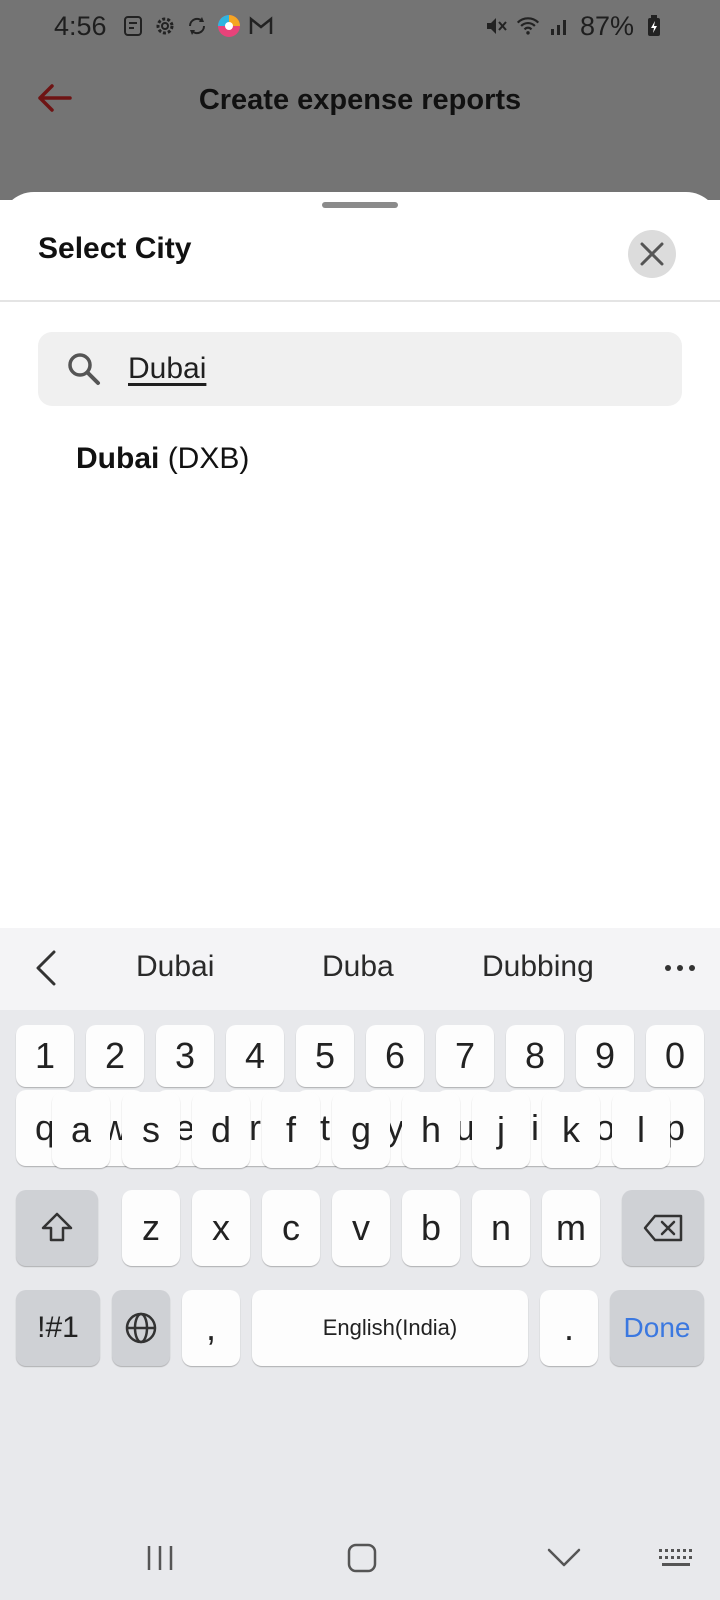 This screenshot has width=720, height=1600. Describe the element at coordinates (571, 1130) in the screenshot. I see `key-k: k` at that location.